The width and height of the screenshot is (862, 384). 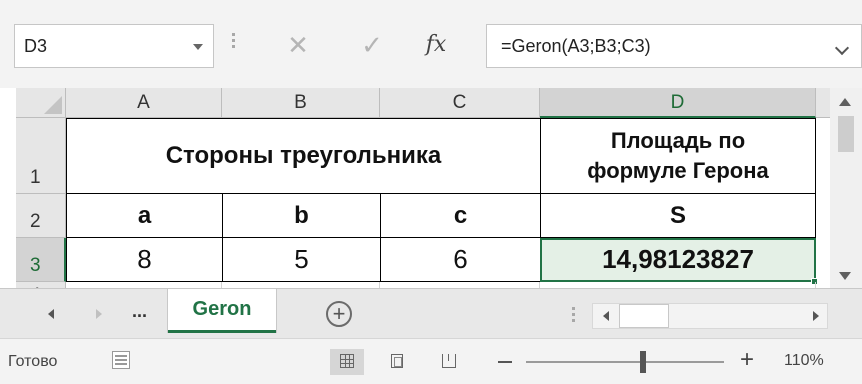 What do you see at coordinates (505, 362) in the screenshot?
I see `zoom-out-button` at bounding box center [505, 362].